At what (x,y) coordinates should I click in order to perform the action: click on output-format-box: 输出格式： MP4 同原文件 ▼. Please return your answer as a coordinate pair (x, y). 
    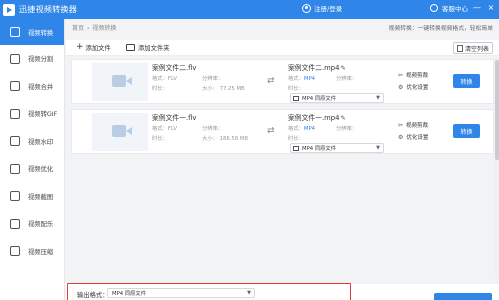
    Looking at the image, I should click on (209, 291).